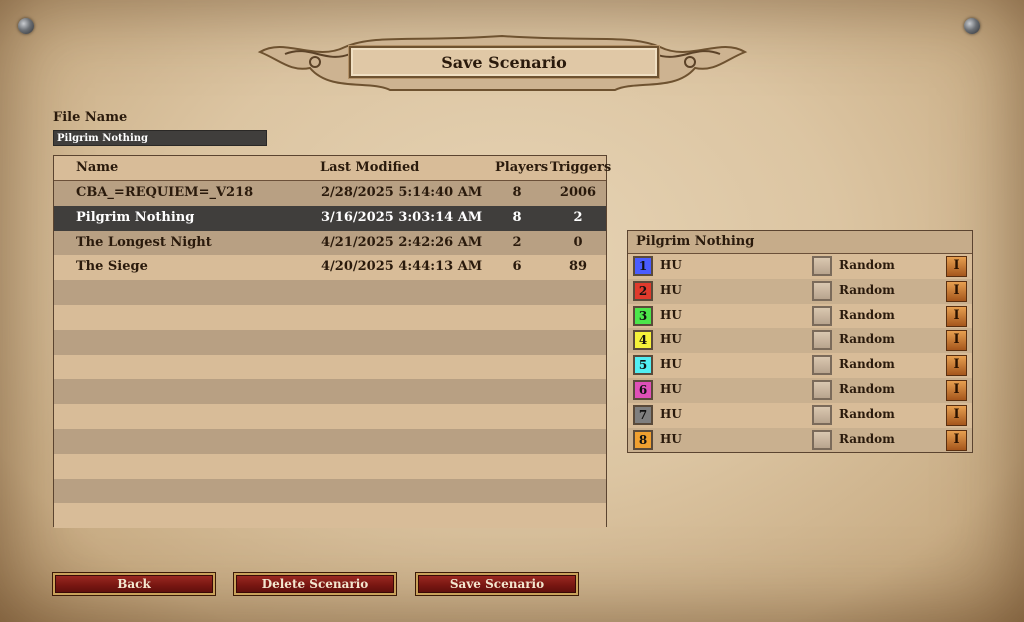  Describe the element at coordinates (643, 340) in the screenshot. I see `player-color-swatch: 4` at that location.